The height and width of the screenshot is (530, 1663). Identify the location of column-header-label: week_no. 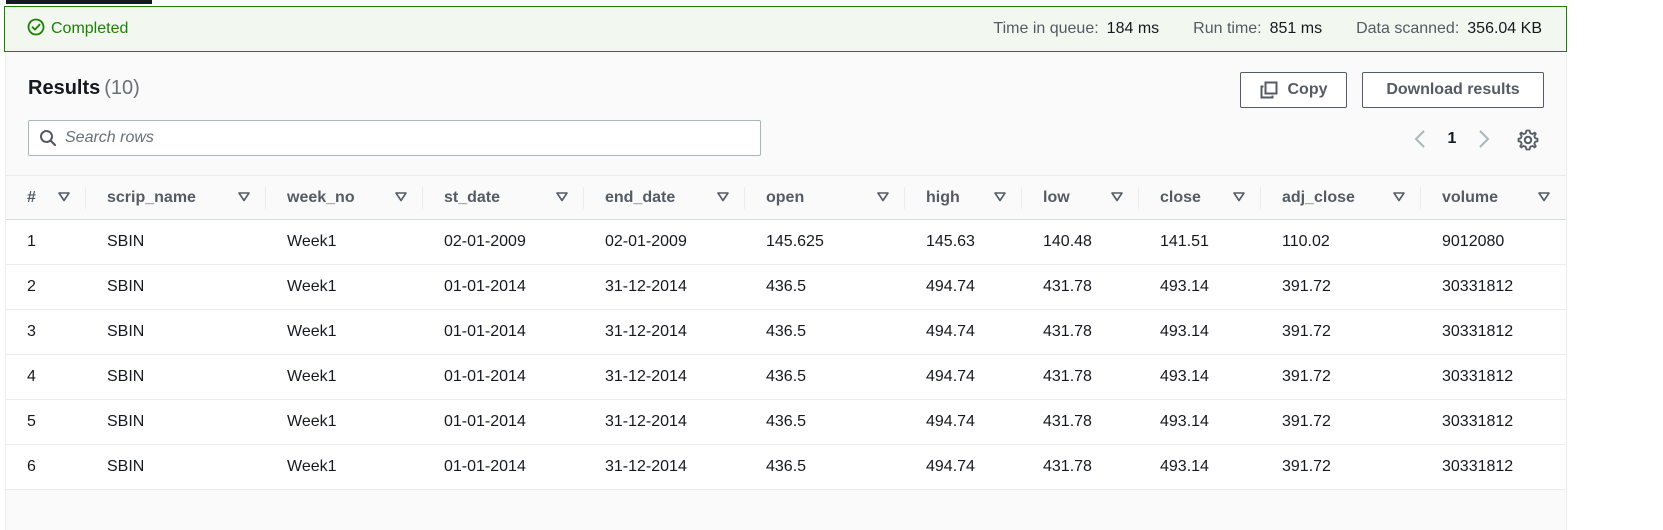
(321, 197).